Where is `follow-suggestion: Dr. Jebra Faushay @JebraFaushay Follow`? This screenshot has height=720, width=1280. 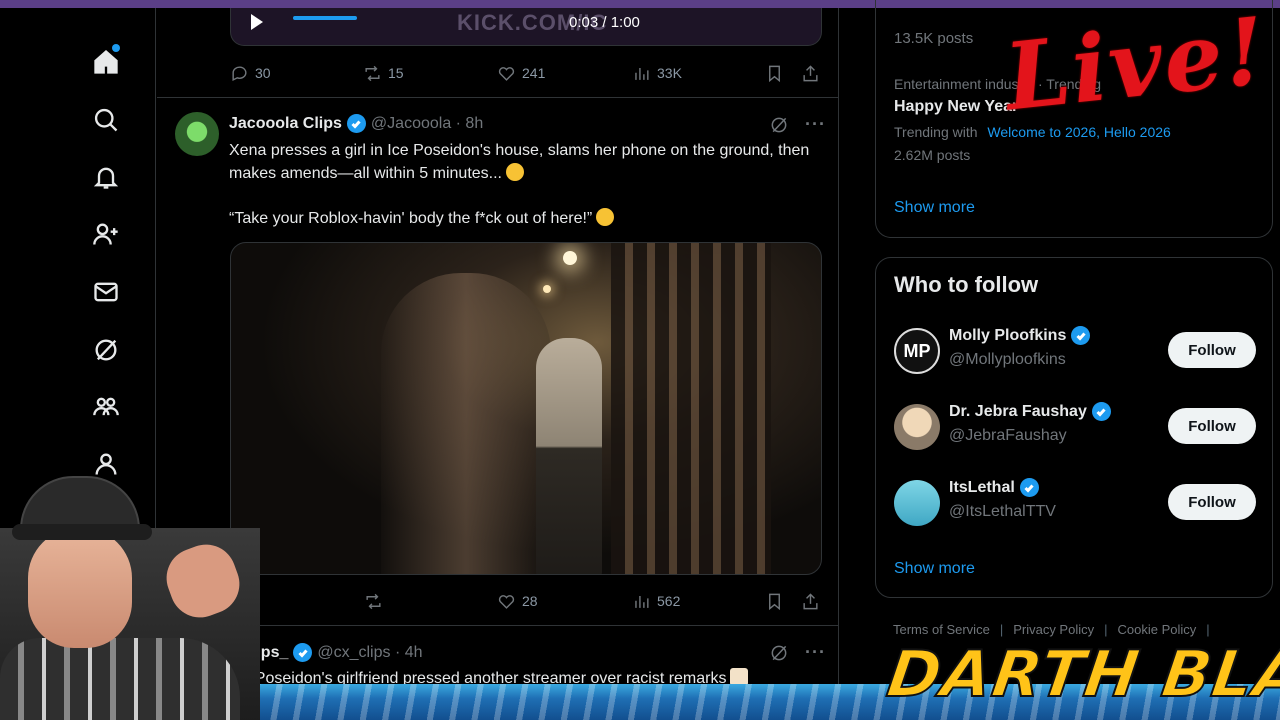
follow-suggestion: Dr. Jebra Faushay @JebraFaushay Follow is located at coordinates (1075, 428).